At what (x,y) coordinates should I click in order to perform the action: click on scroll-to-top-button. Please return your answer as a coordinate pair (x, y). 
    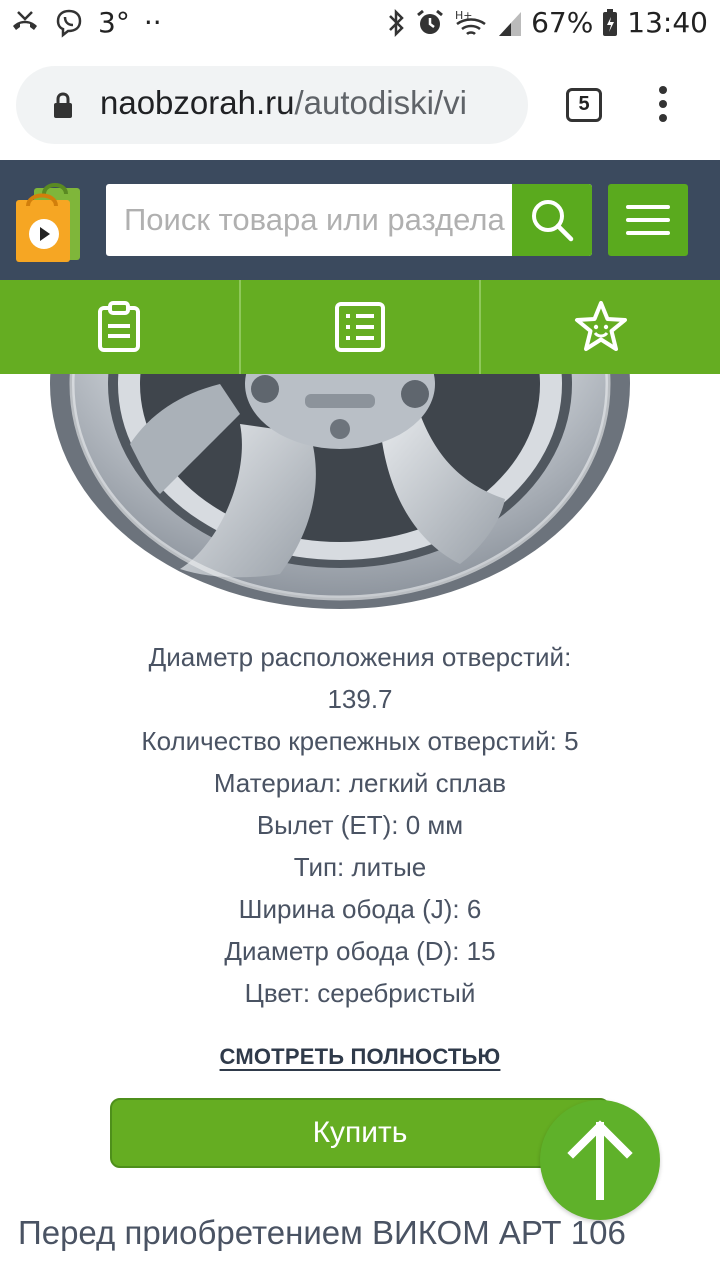
    Looking at the image, I should click on (600, 1160).